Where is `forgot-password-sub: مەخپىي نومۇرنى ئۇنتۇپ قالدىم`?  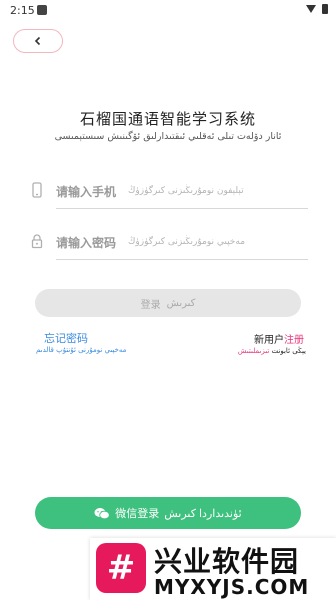 forgot-password-sub: مەخپىي نومۇرنى ئۇنتۇپ قالدىم is located at coordinates (81, 350).